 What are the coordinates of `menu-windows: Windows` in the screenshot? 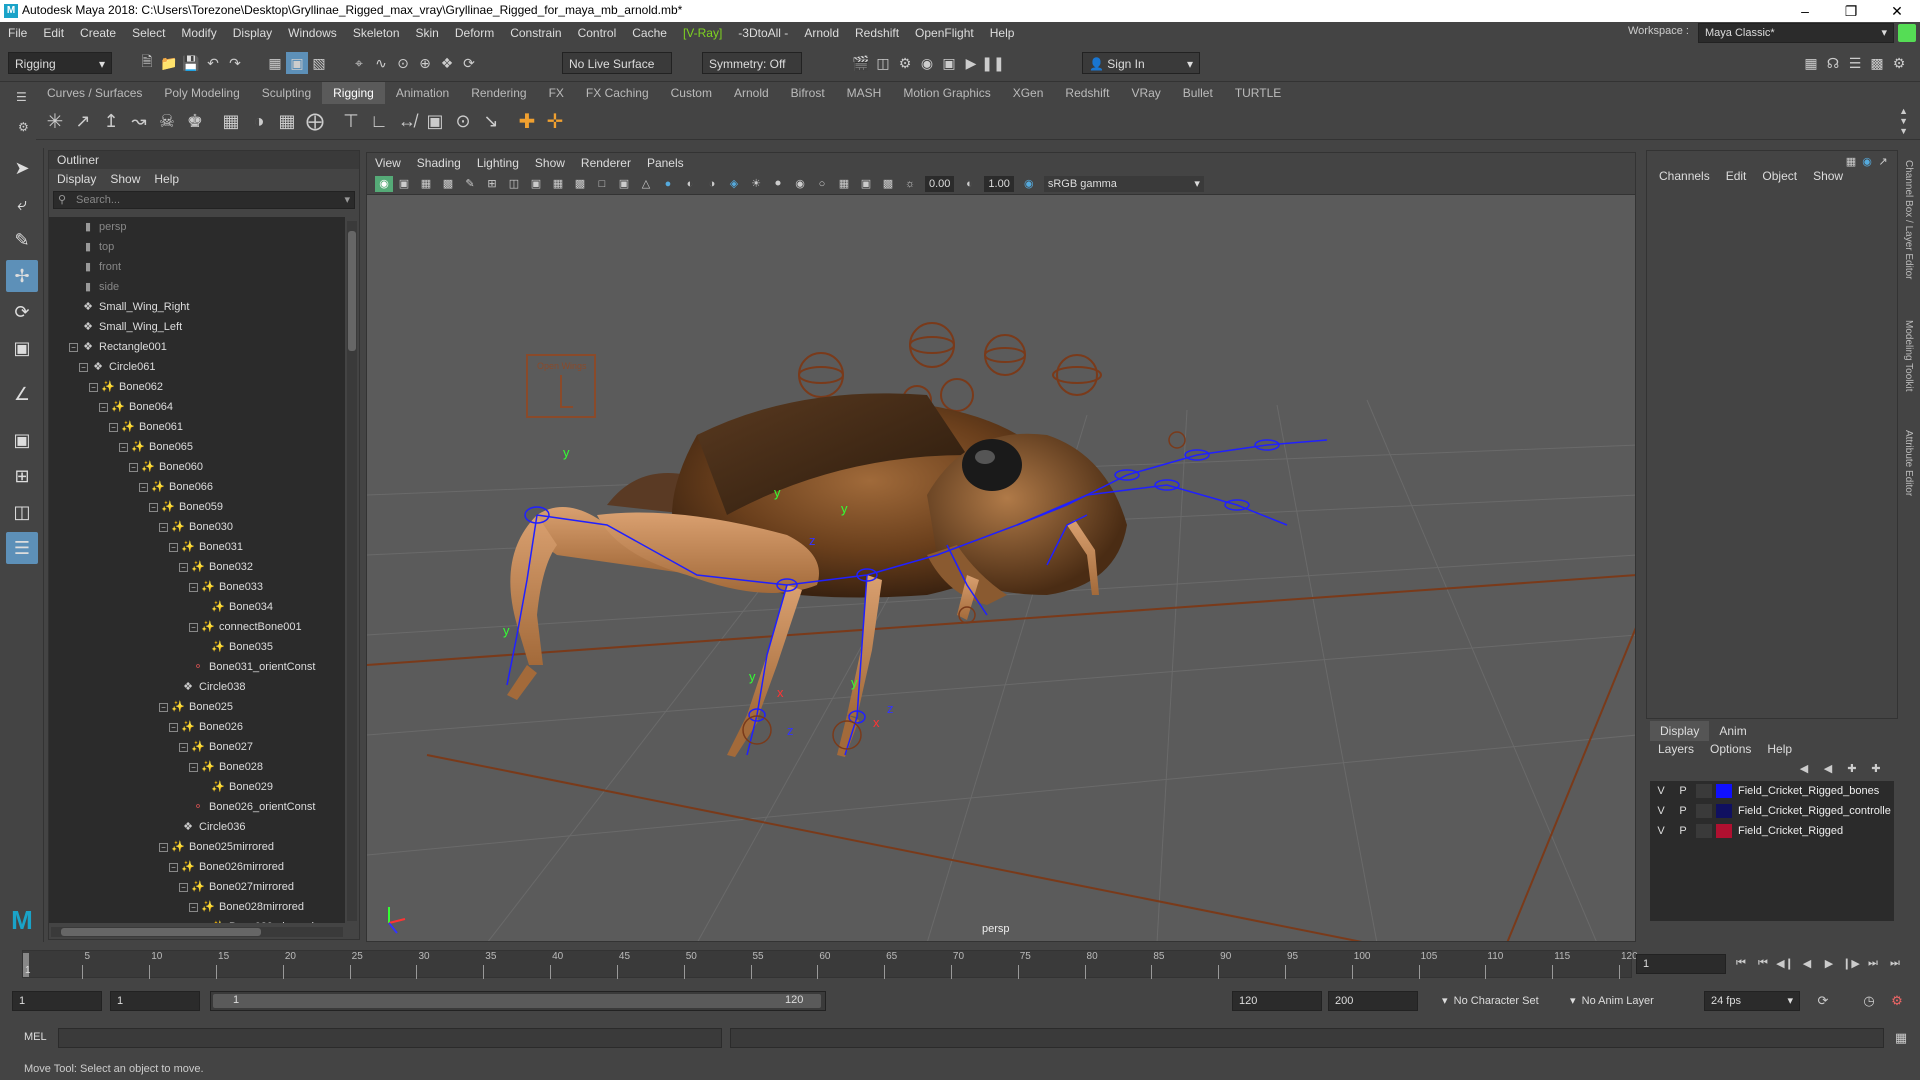 It's located at (312, 33).